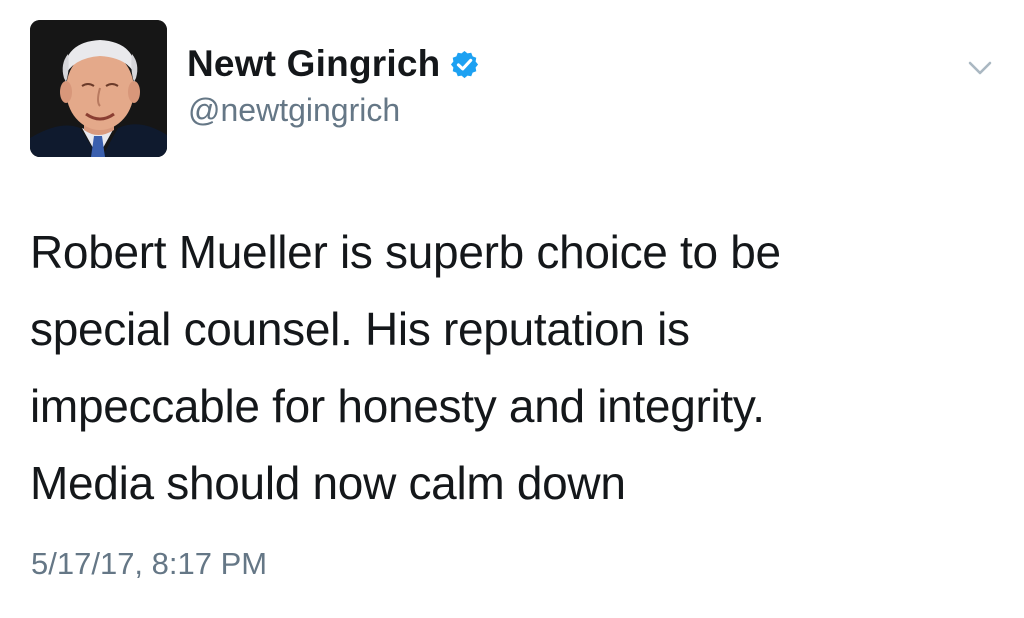  I want to click on verified-badge-icon, so click(464, 64).